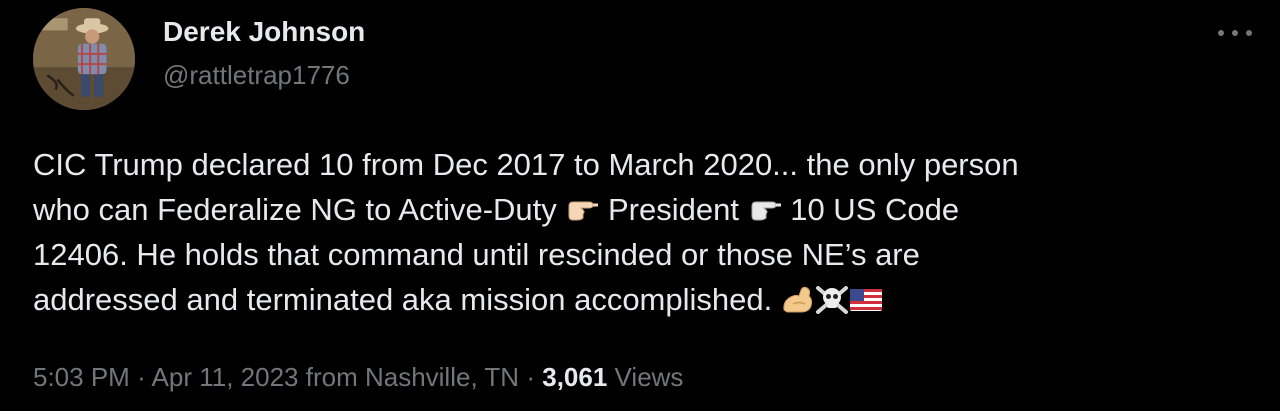 Image resolution: width=1280 pixels, height=411 pixels. What do you see at coordinates (574, 377) in the screenshot?
I see `views-count: 3,061` at bounding box center [574, 377].